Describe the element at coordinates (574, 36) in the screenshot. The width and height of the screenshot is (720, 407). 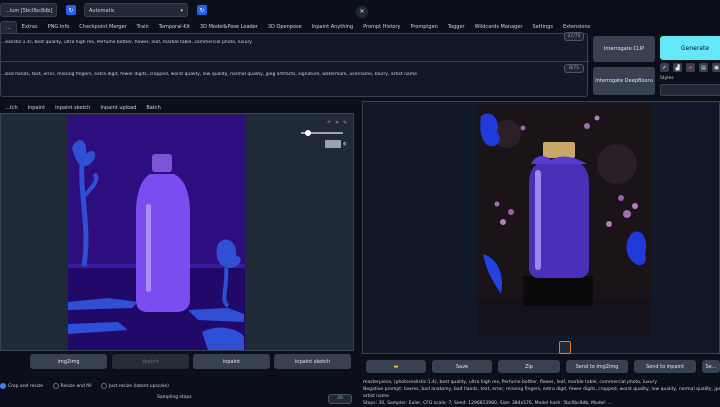
I see `prompt-token-counter: 27/75` at that location.